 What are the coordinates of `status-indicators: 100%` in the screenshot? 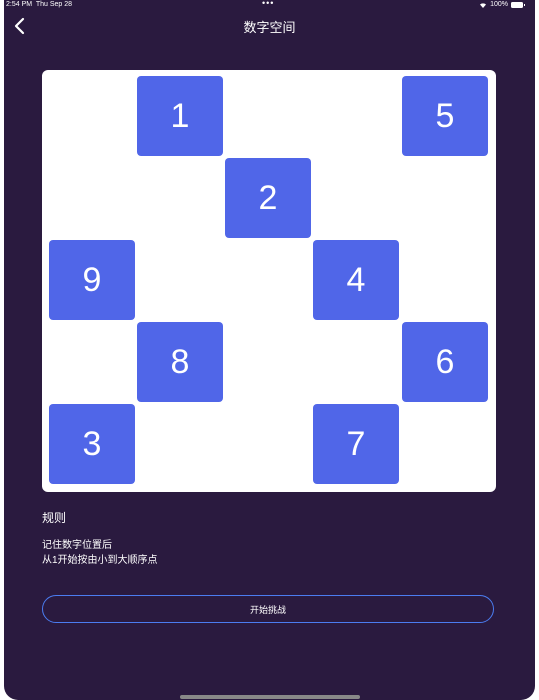 It's located at (502, 5).